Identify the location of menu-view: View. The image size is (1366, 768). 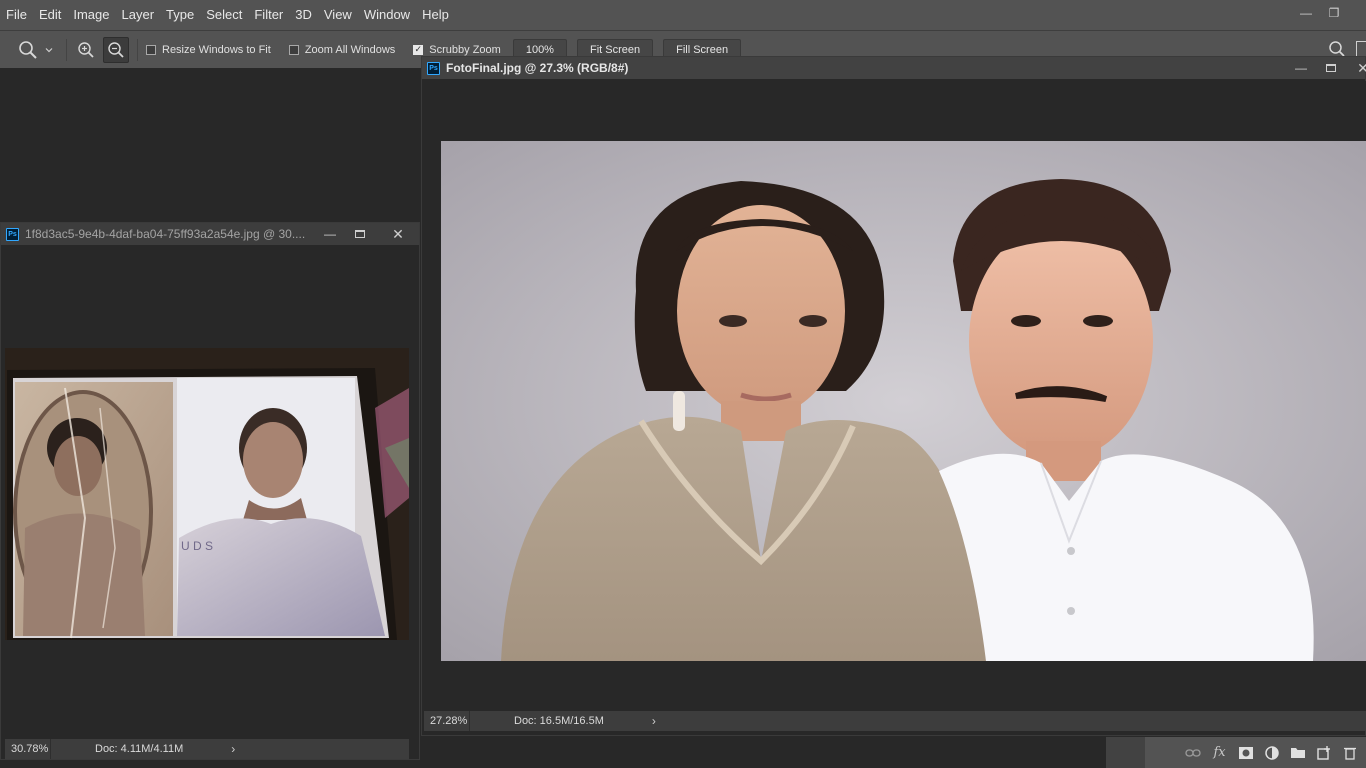
(338, 15).